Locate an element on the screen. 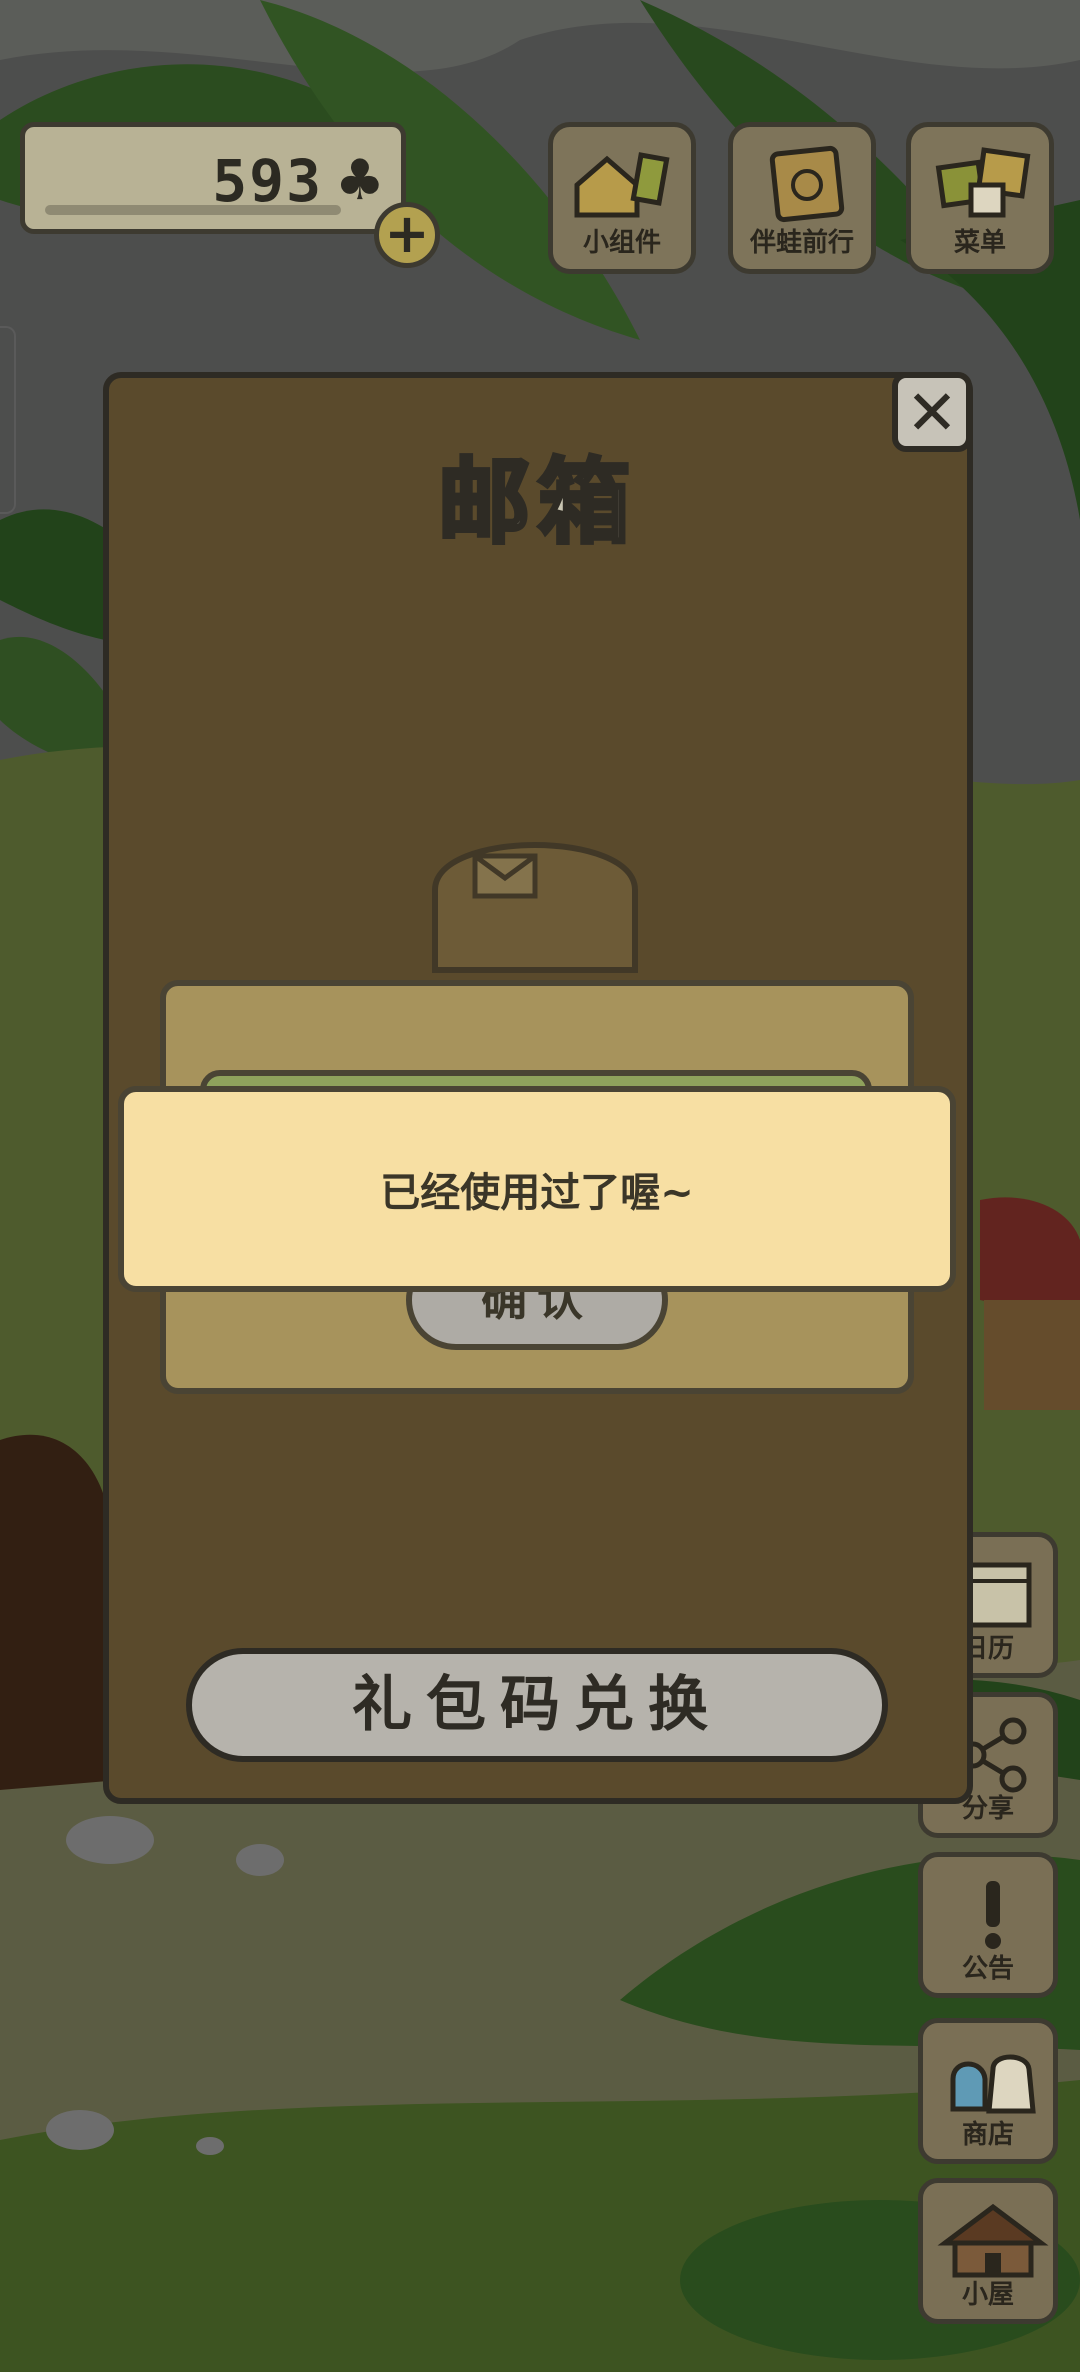 The width and height of the screenshot is (1080, 2372). notice-button: 公告 is located at coordinates (988, 1925).